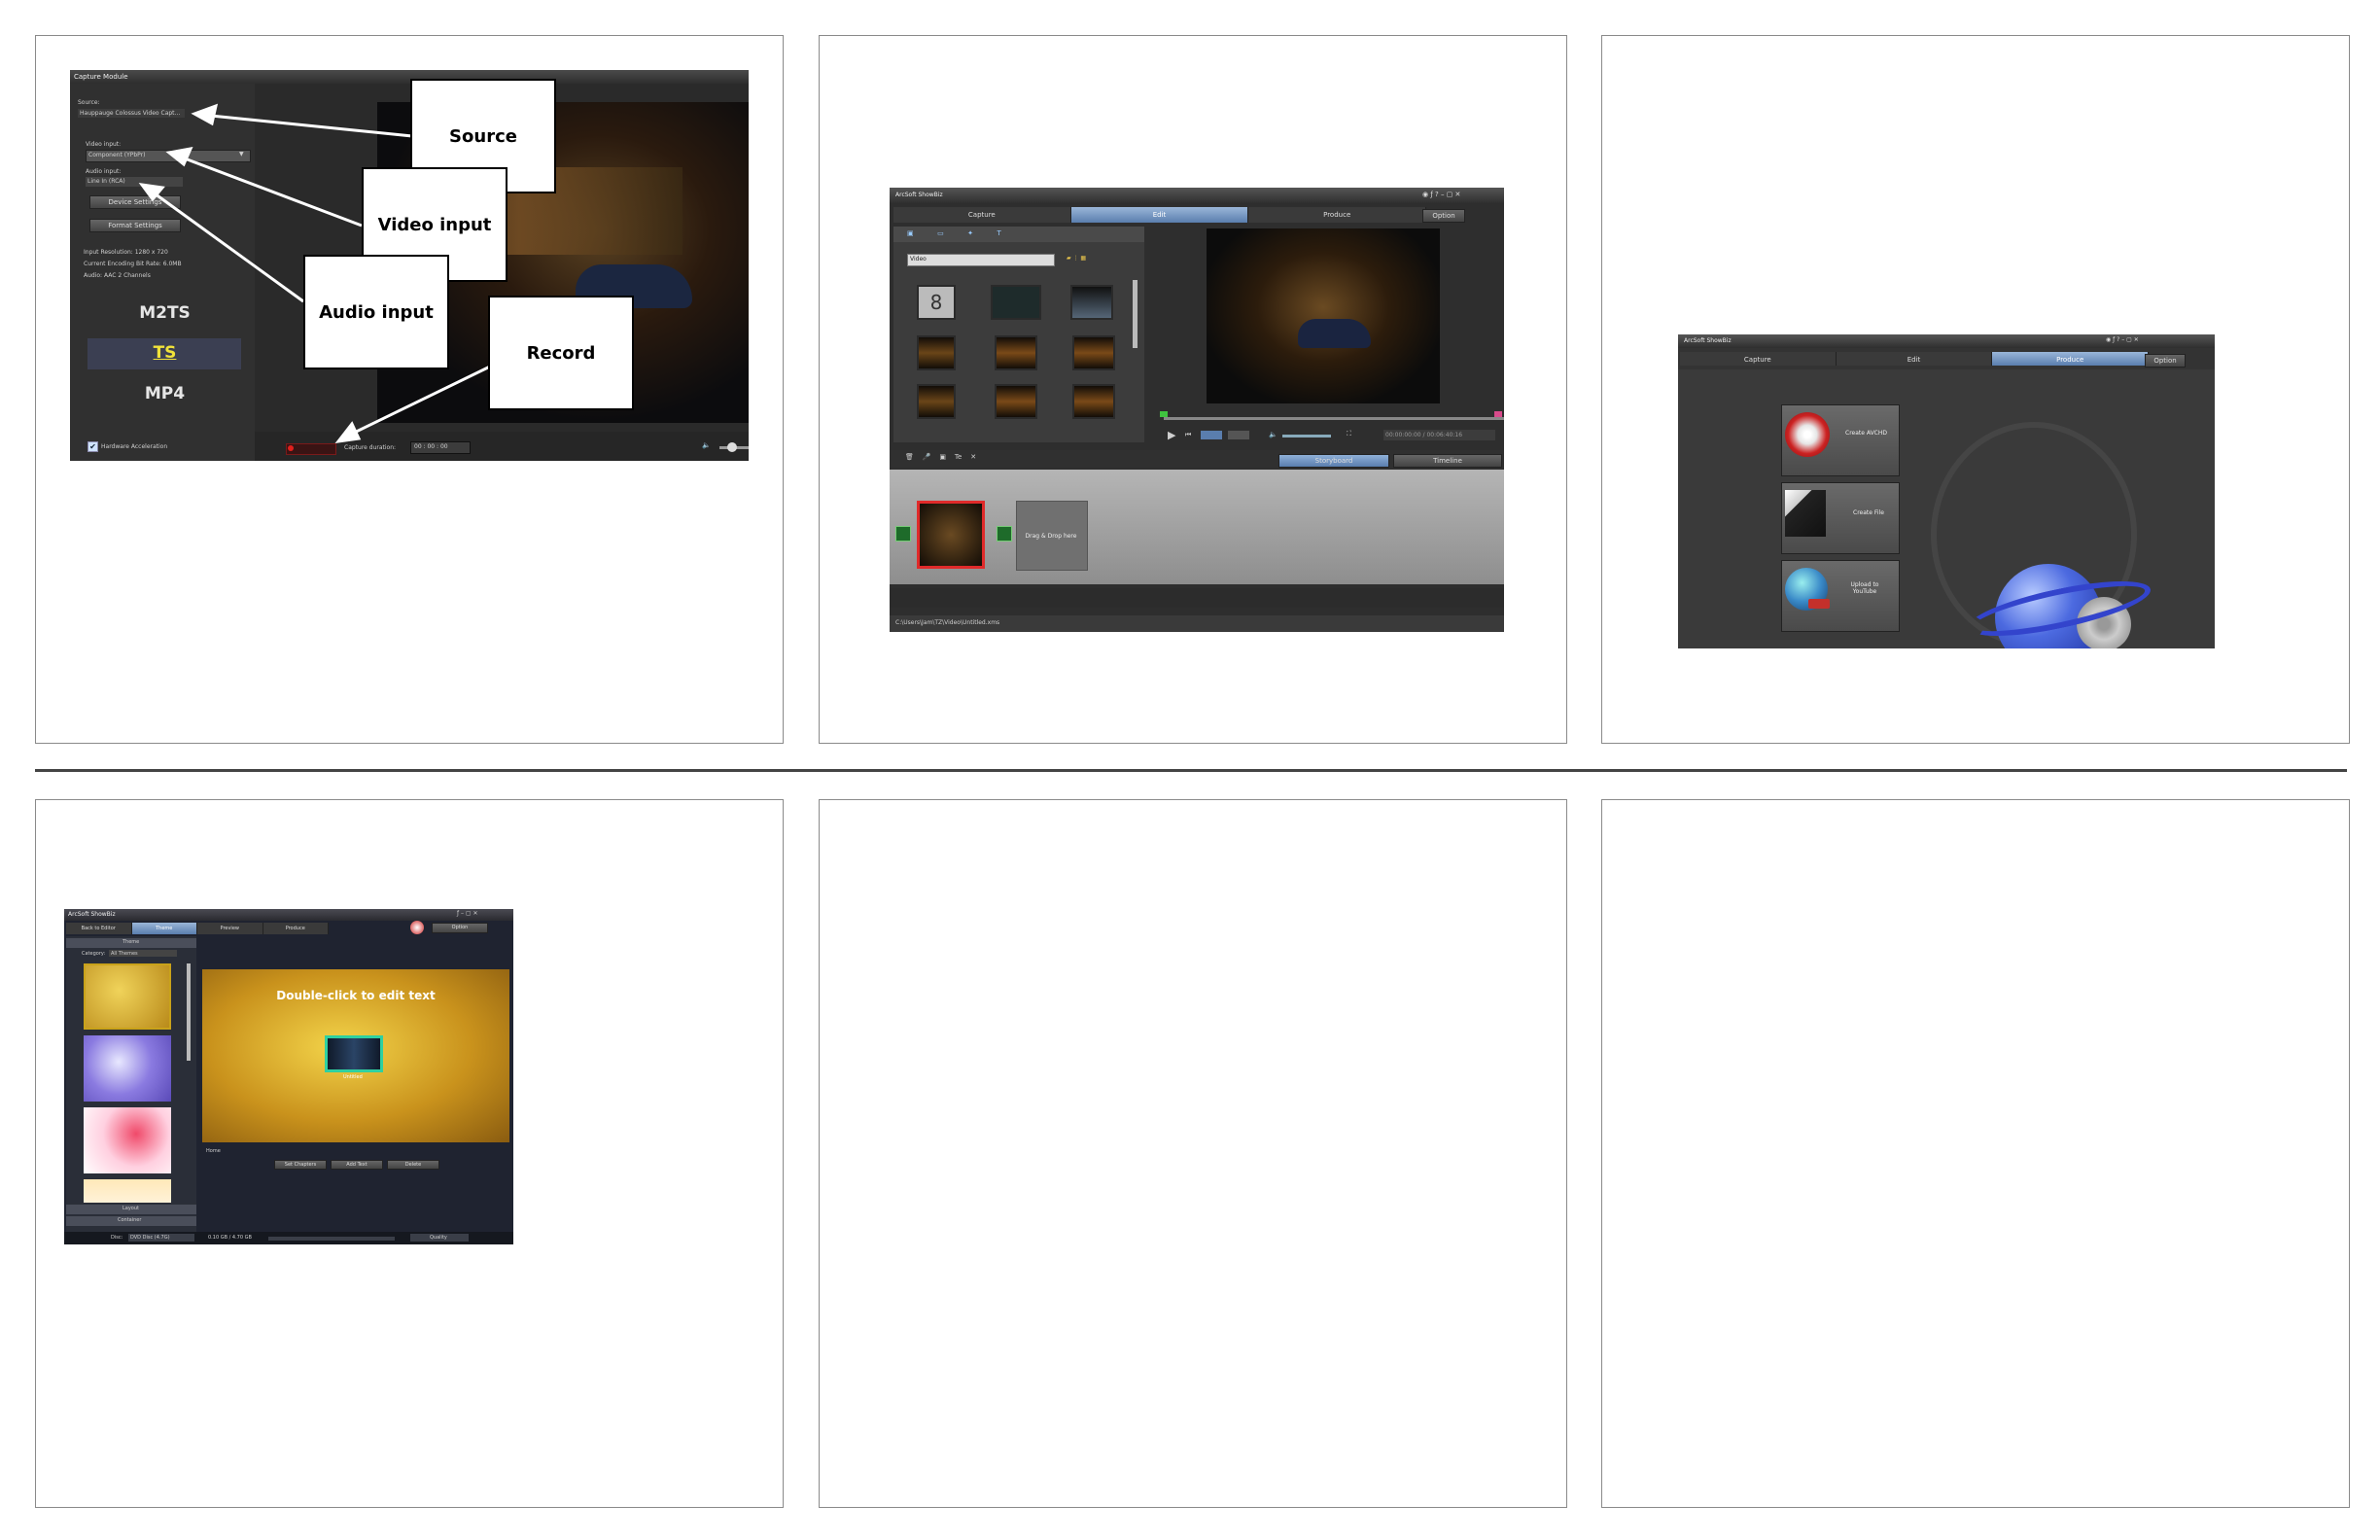  Describe the element at coordinates (947, 622) in the screenshot. I see `project-path: C:\Users\Jam\TZ\Video\Untitled.xms` at that location.